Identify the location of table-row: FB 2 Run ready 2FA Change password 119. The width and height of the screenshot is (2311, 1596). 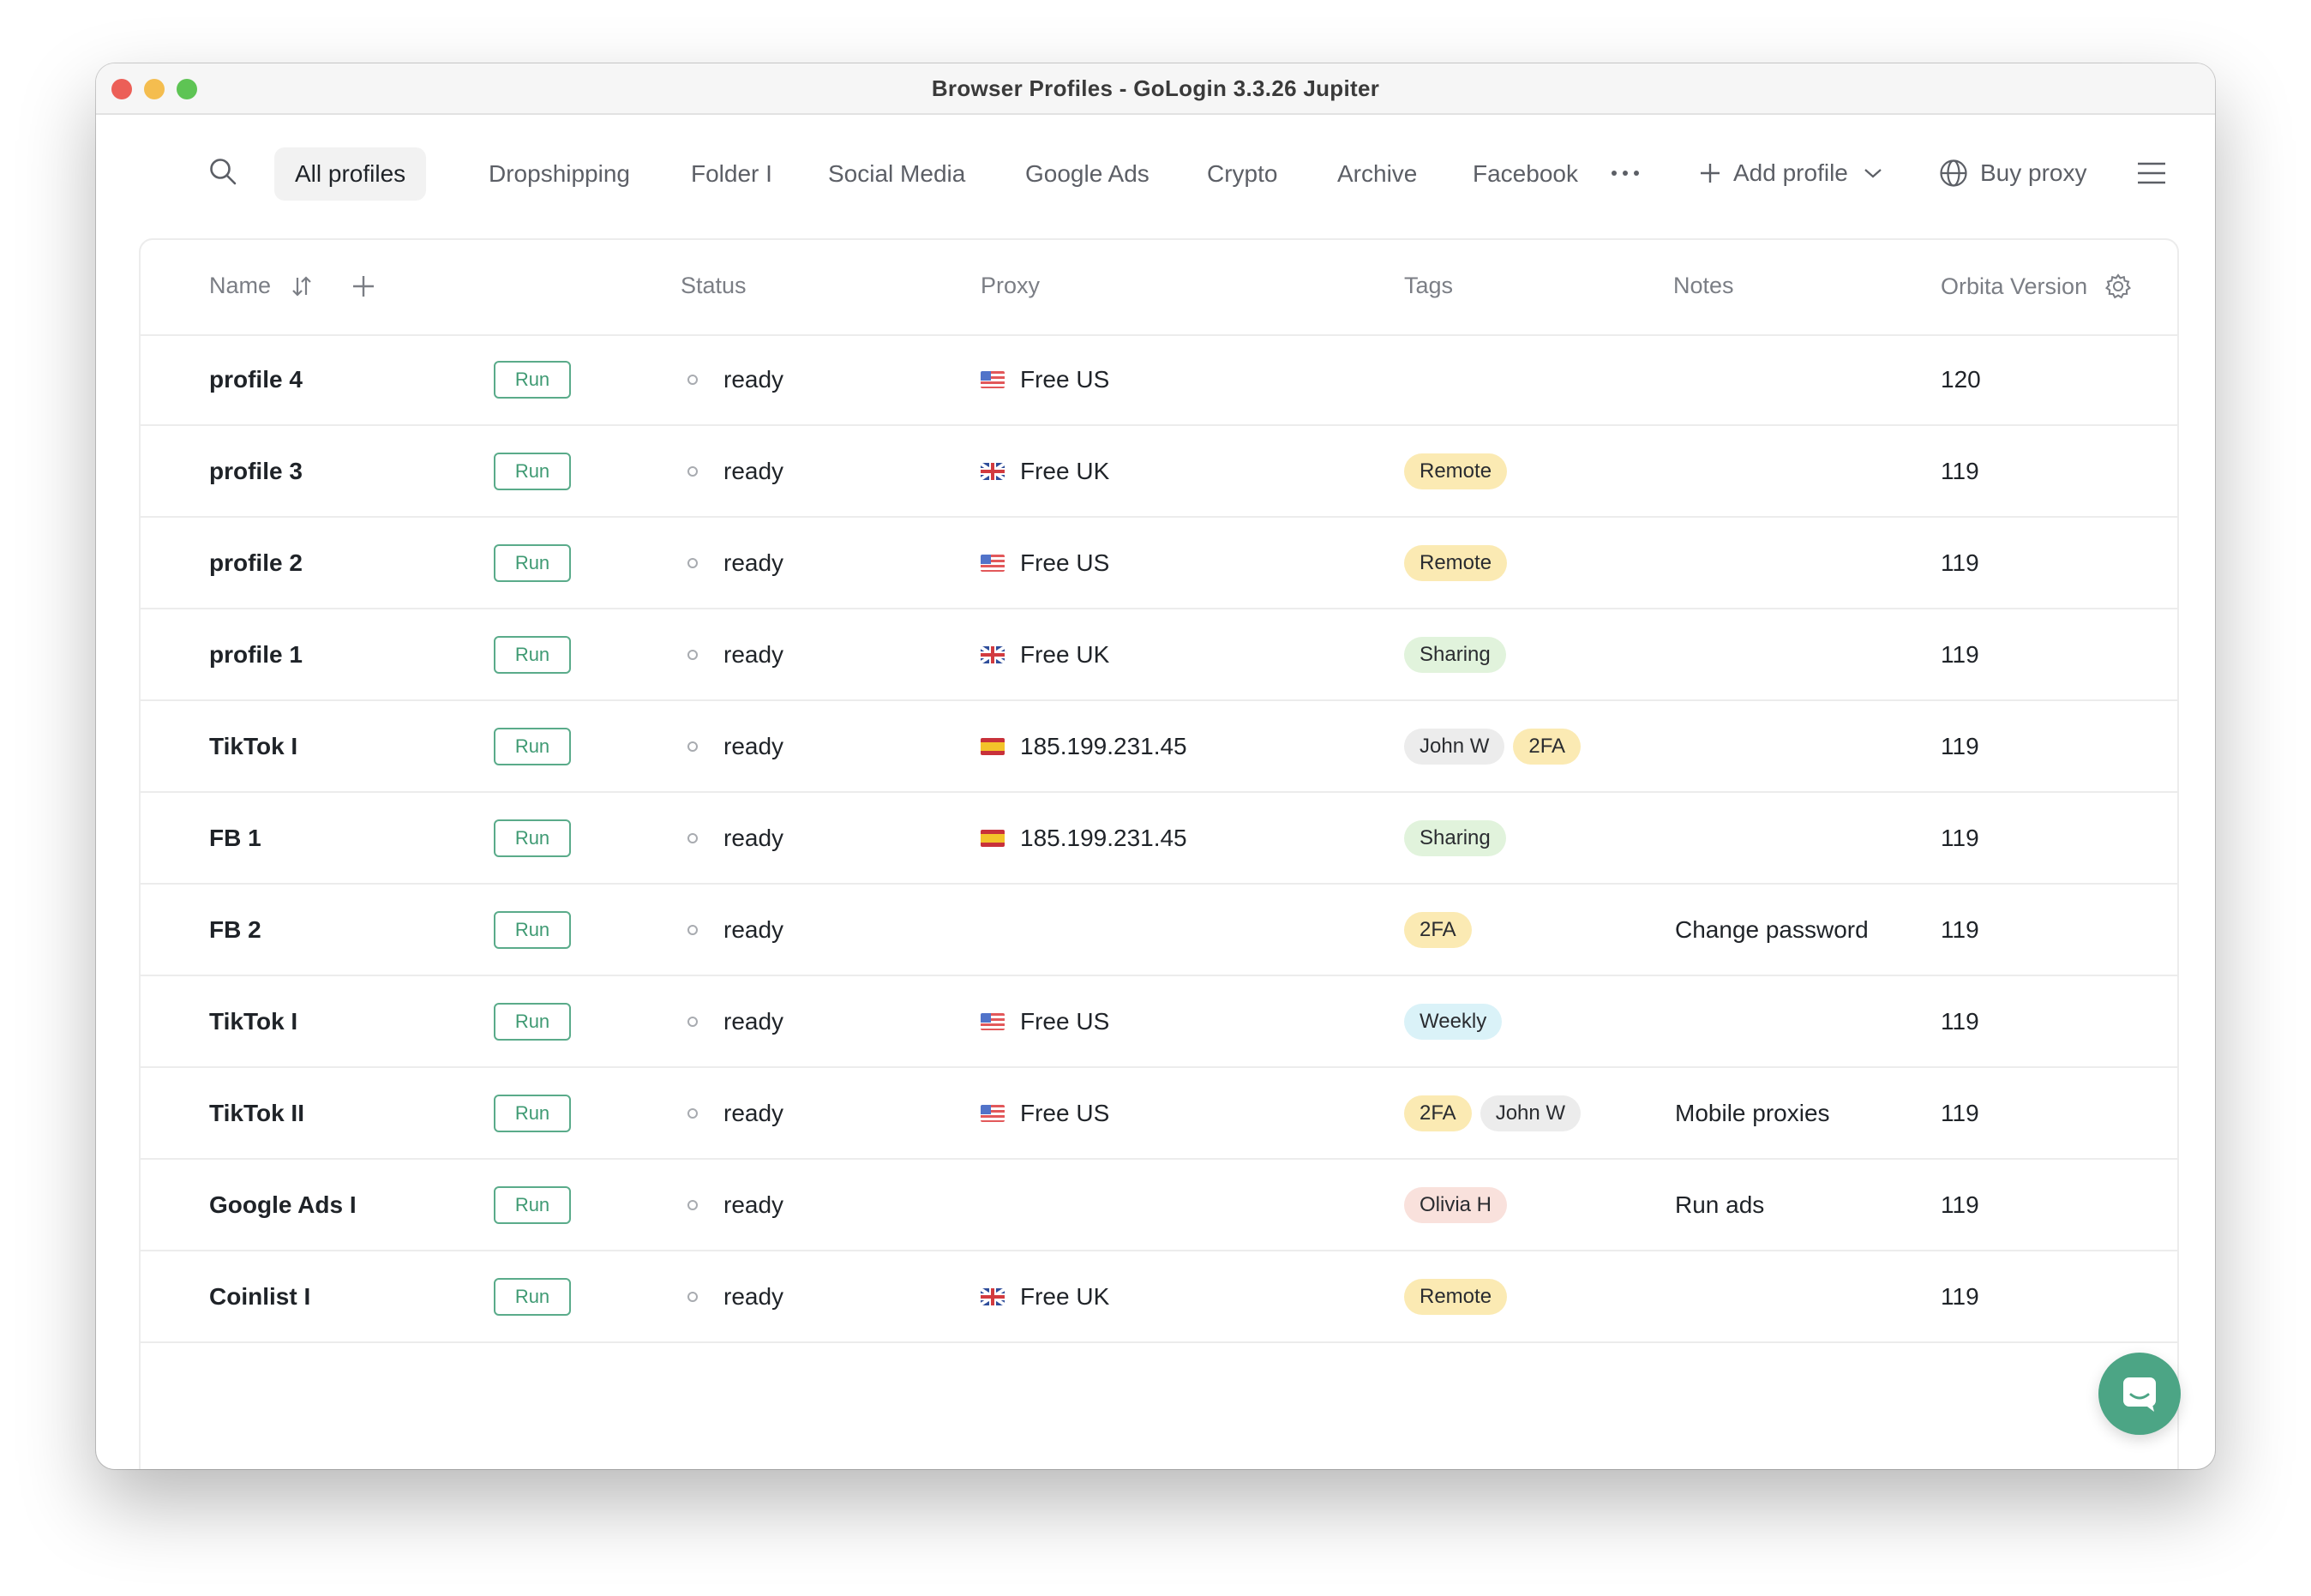
(1159, 931).